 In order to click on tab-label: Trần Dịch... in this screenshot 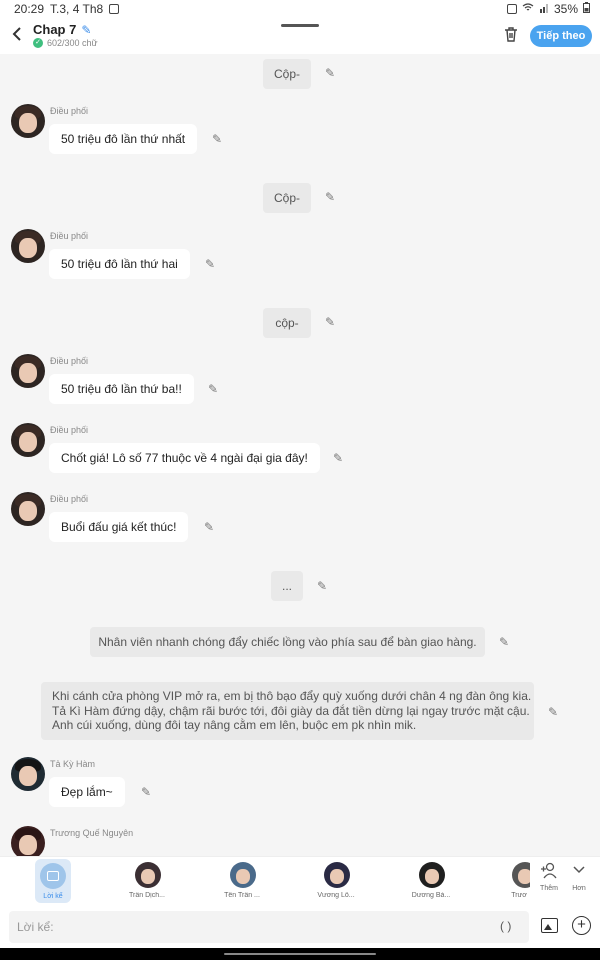, I will do `click(147, 895)`.